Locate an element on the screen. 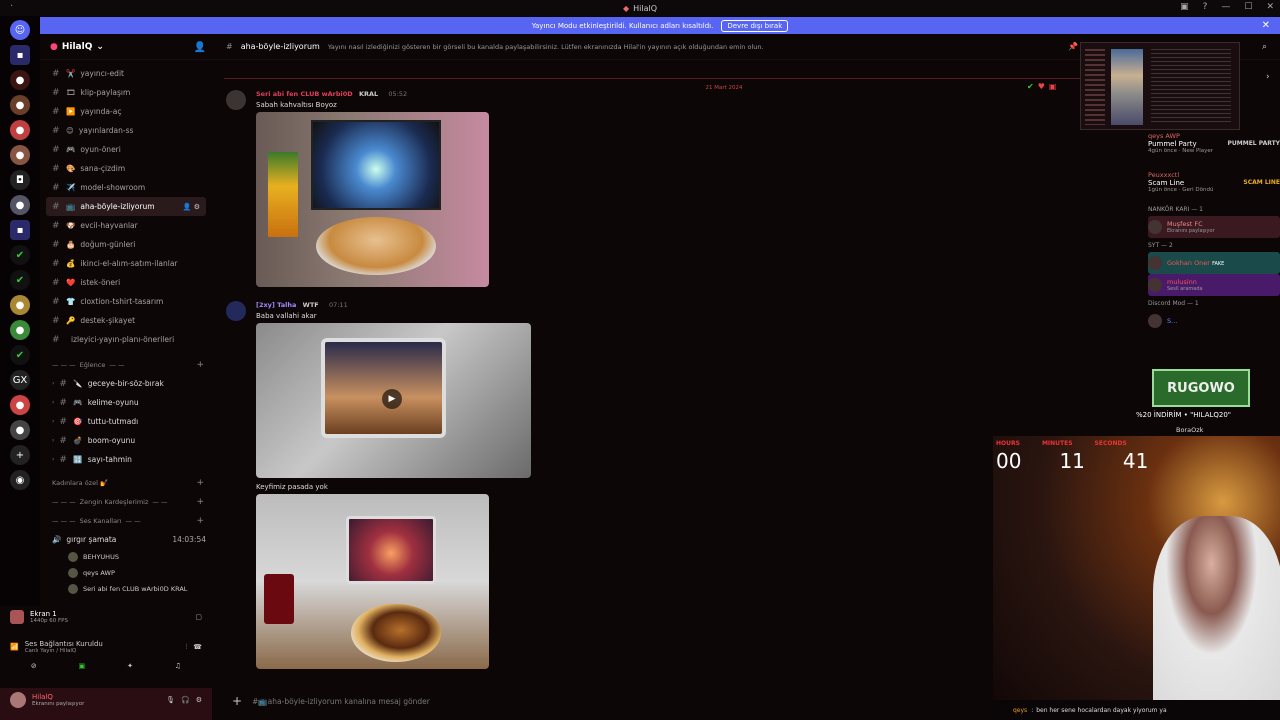 The image size is (1280, 720). close-banner-icon: ✕ is located at coordinates (1266, 25).